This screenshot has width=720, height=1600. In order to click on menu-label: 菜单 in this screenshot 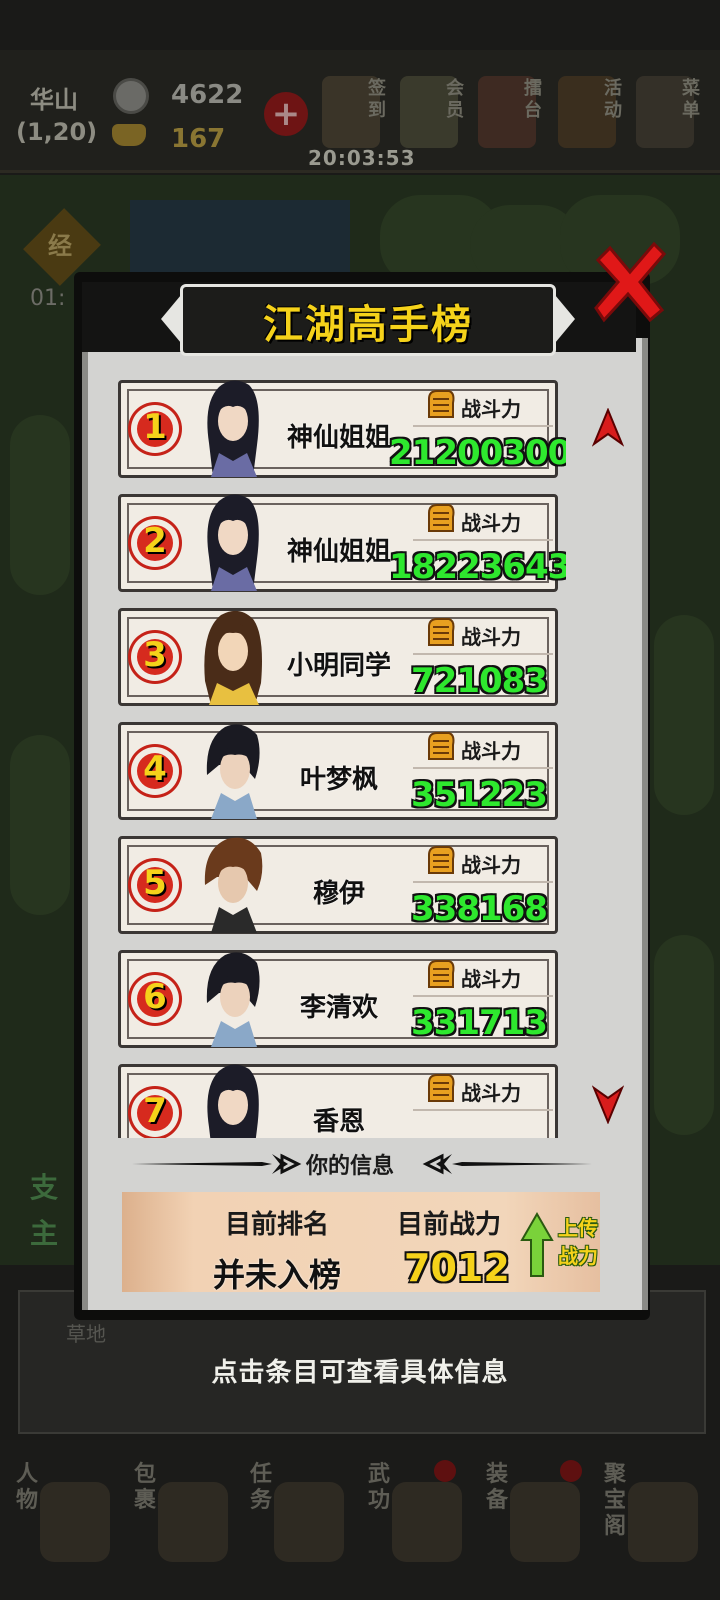, I will do `click(691, 99)`.